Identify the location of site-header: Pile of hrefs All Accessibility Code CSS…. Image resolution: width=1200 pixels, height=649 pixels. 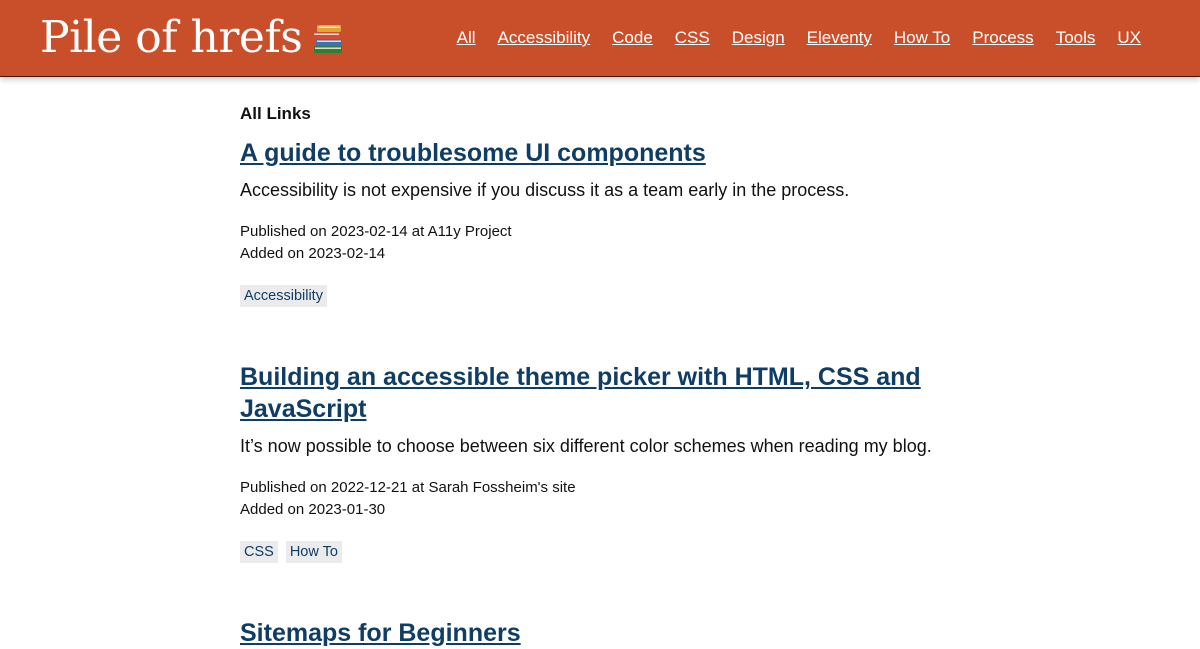
(600, 38).